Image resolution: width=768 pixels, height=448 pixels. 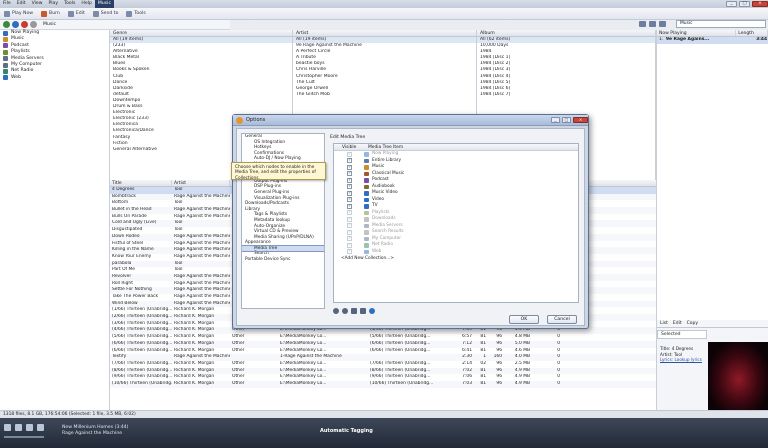 What do you see at coordinates (141, 183) in the screenshot?
I see `track-col-header: Title` at bounding box center [141, 183].